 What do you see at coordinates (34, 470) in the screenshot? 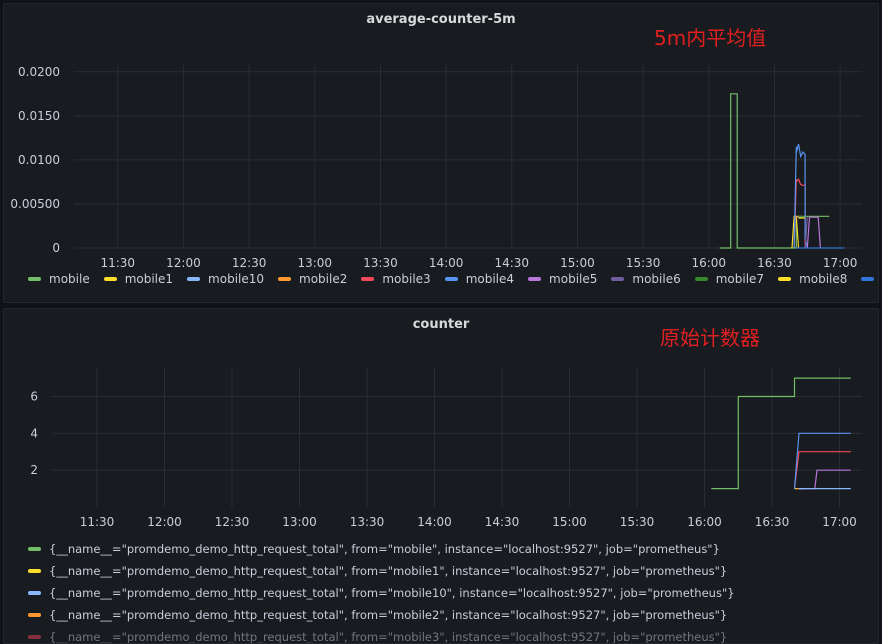
I see `y-tick-label: 2` at bounding box center [34, 470].